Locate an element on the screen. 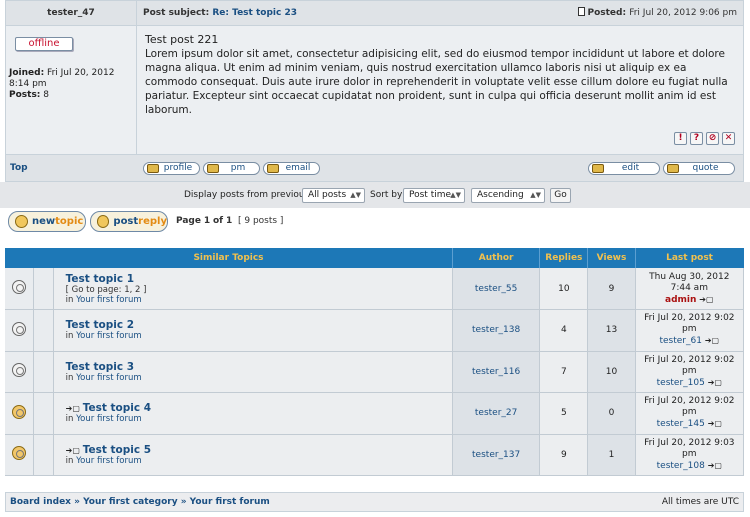 This screenshot has width=750, height=517. post-subject-link: Re: Test topic 23 is located at coordinates (254, 13).